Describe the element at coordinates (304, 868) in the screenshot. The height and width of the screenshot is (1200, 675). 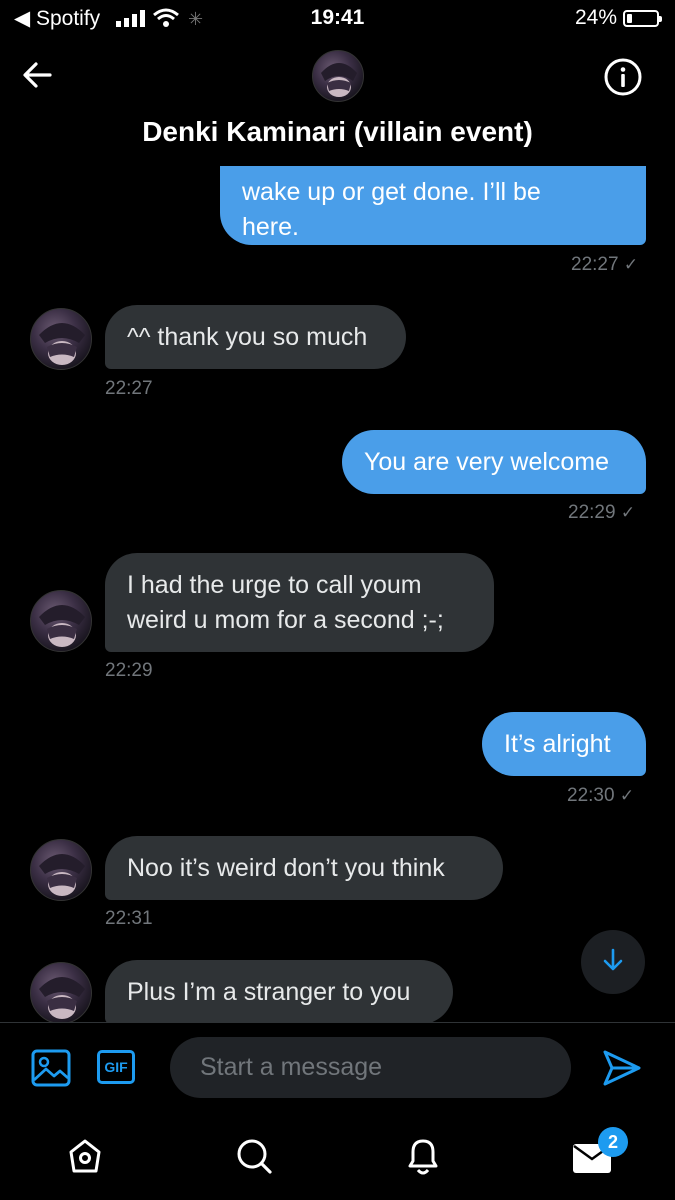
I see `message-bubble-incoming: Noo it’s weird don’t you think` at that location.